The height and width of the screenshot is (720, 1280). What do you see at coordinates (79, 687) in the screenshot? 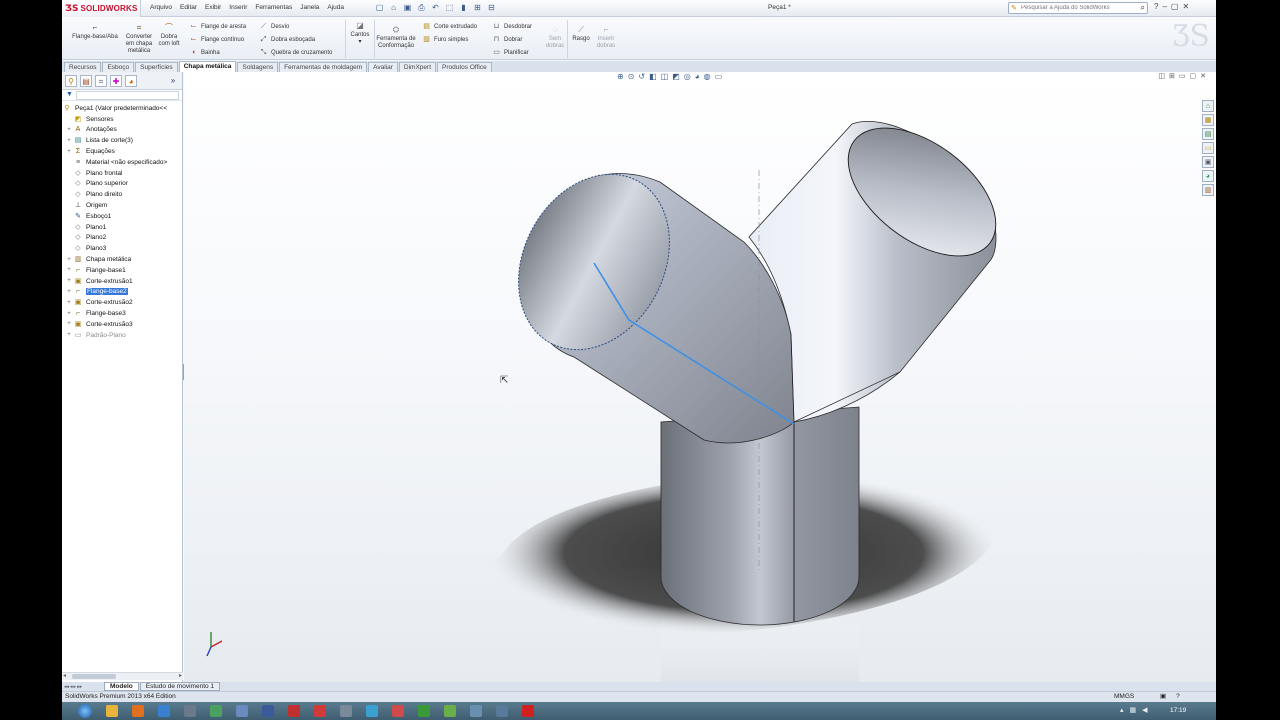
I see `last-tab-icon: ▸▸` at bounding box center [79, 687].